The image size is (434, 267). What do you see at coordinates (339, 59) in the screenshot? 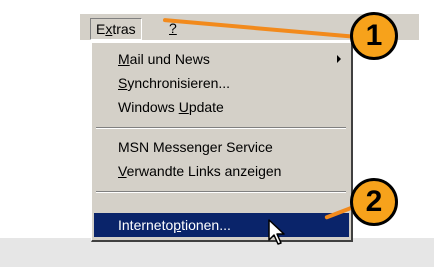
I see `chevron-right-icon` at bounding box center [339, 59].